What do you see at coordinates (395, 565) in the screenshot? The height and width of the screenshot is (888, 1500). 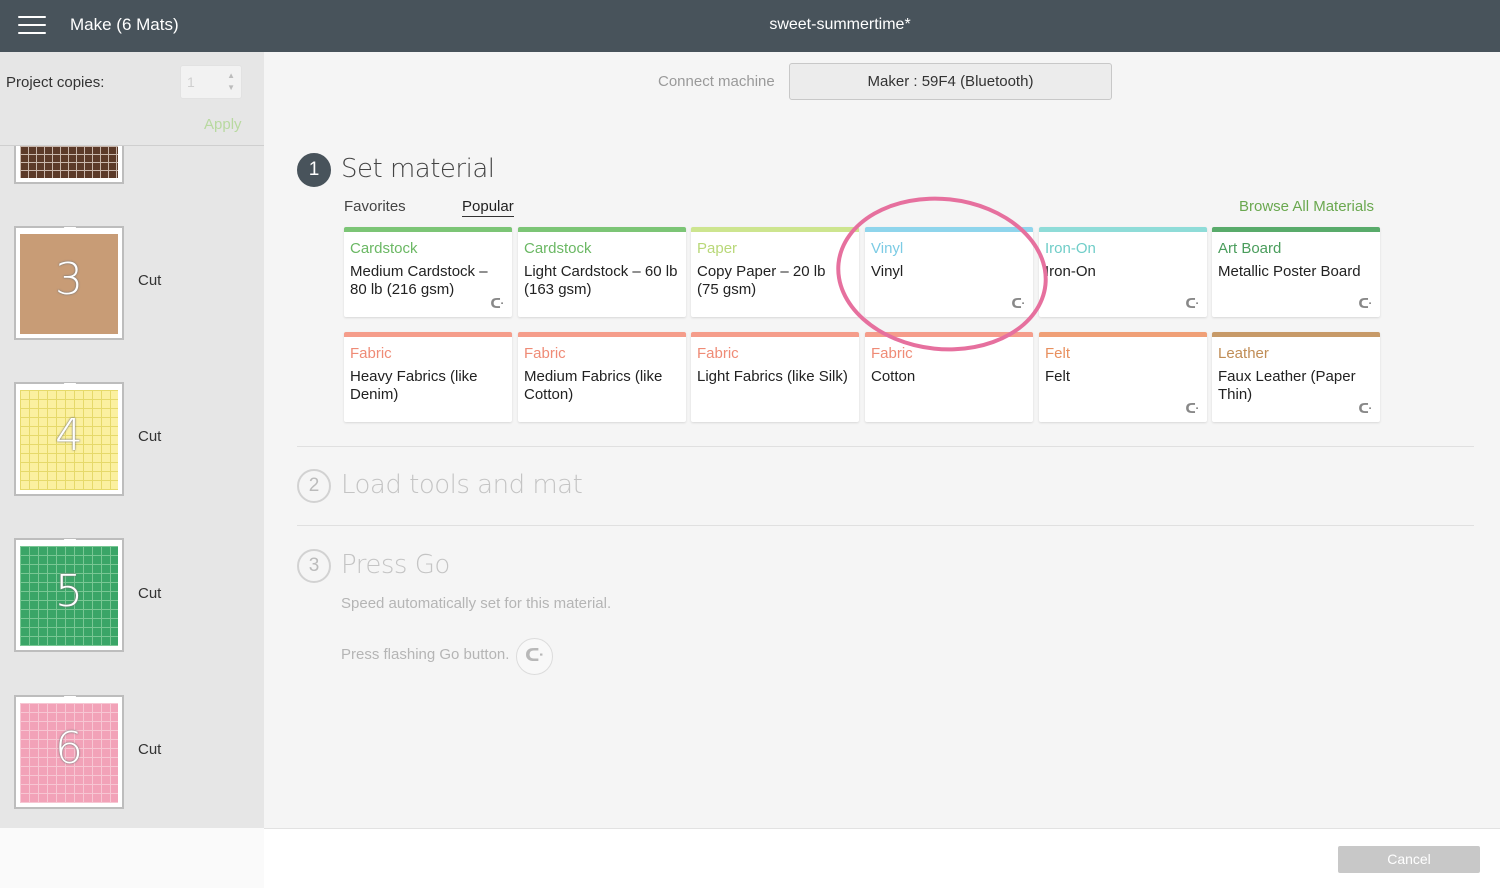 I see `step-3-title: Press Go` at bounding box center [395, 565].